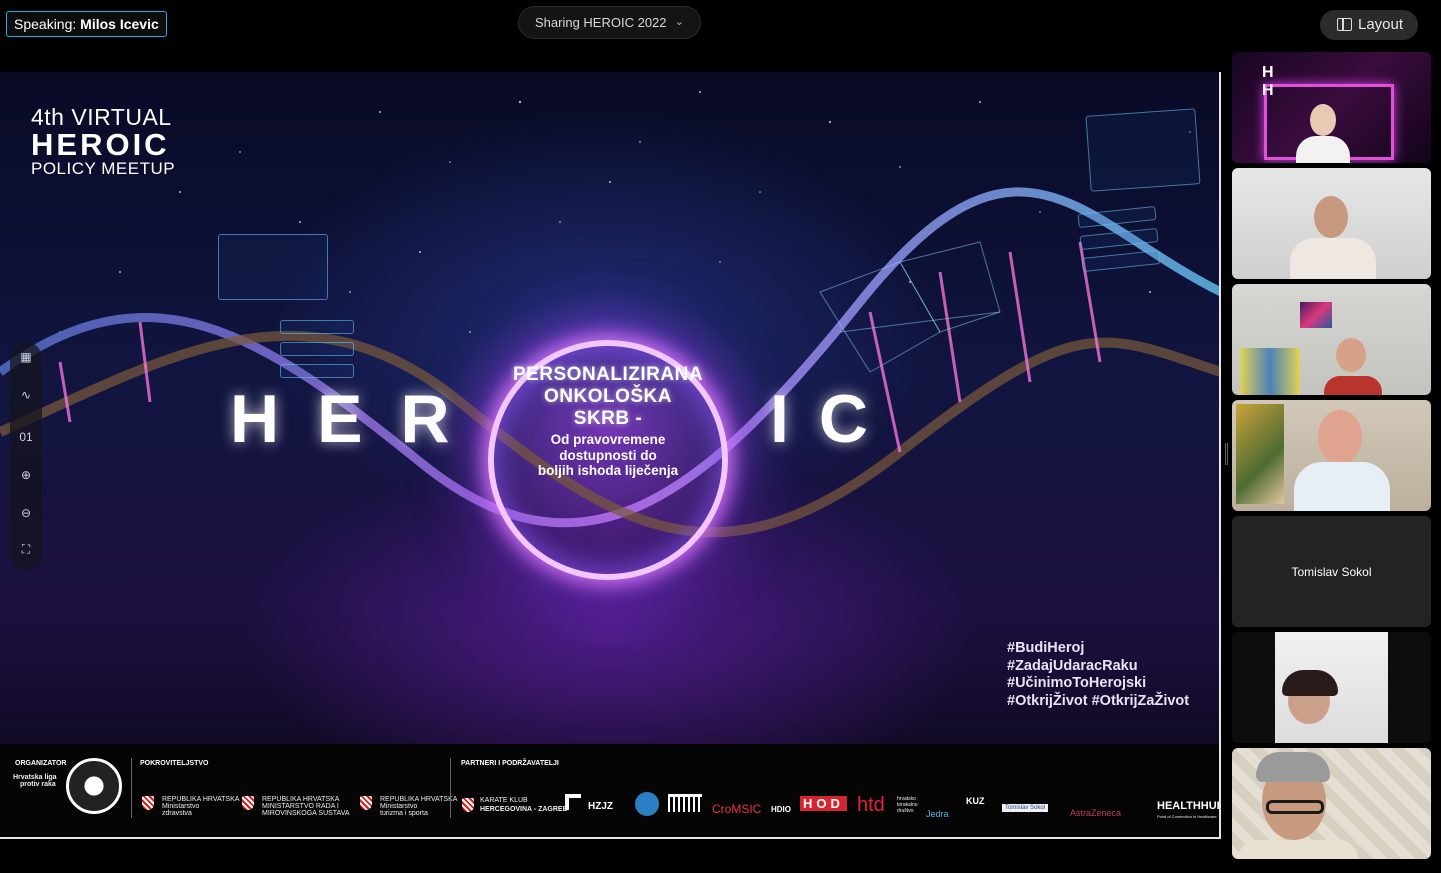 This screenshot has height=873, width=1441. I want to click on layout-label: Layout, so click(1381, 24).